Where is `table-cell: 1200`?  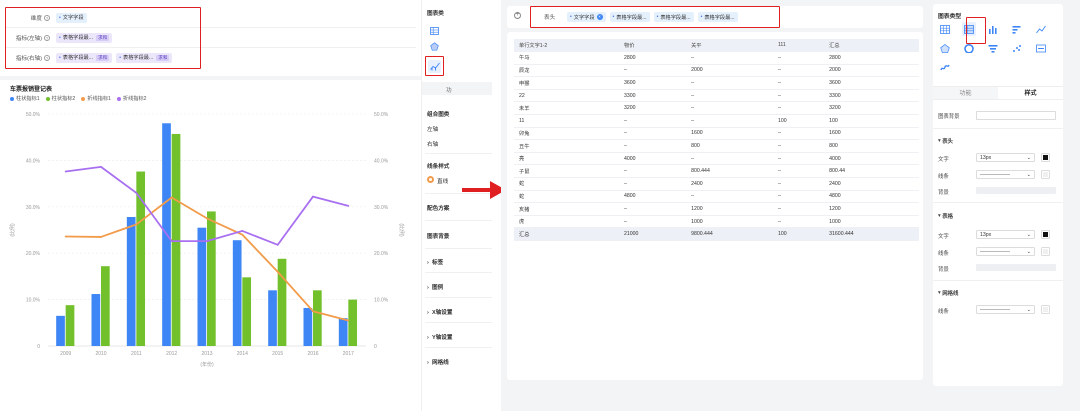 table-cell: 1200 is located at coordinates (729, 209).